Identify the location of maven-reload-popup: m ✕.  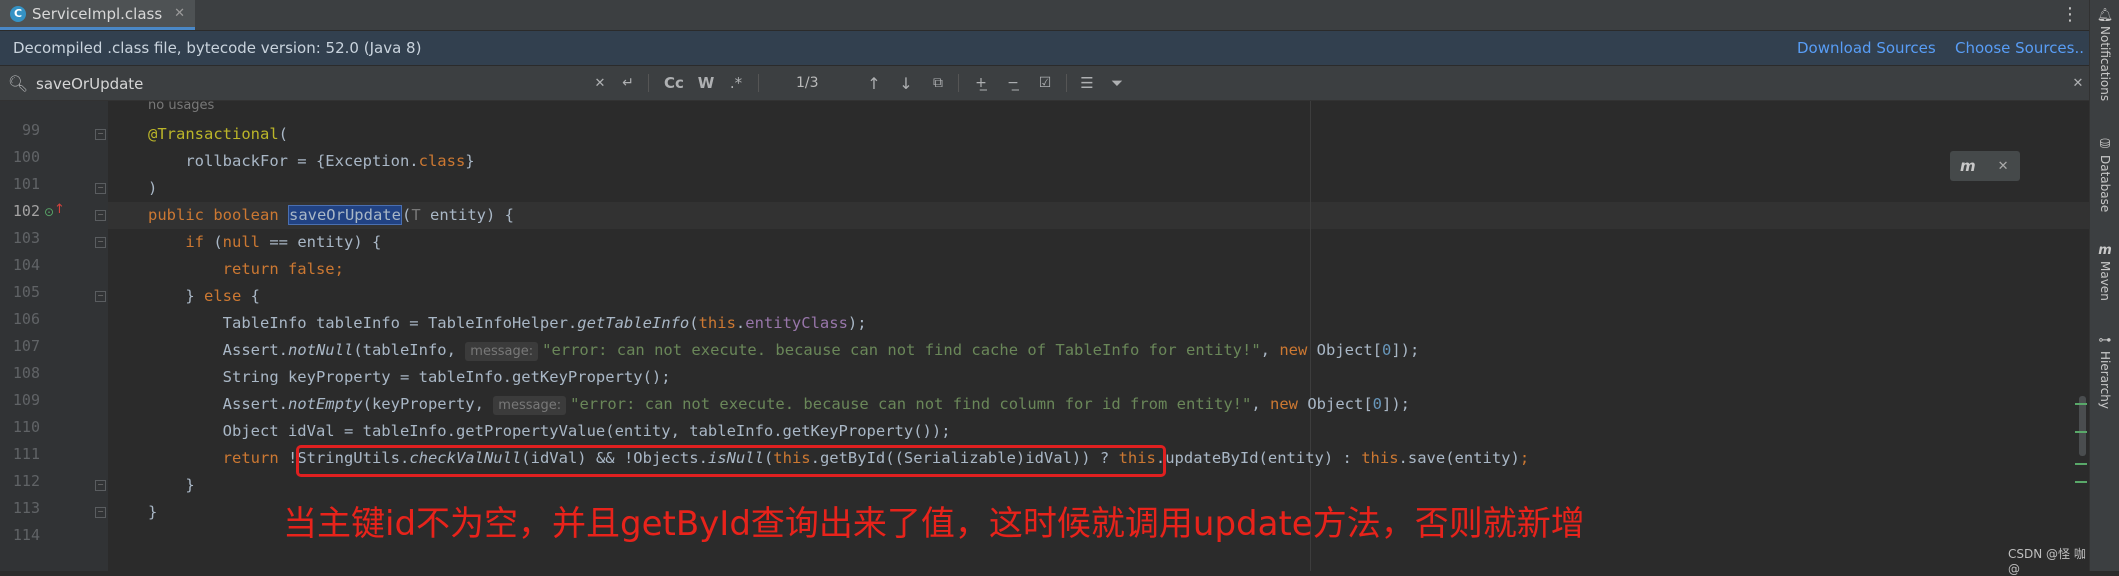
(1985, 166).